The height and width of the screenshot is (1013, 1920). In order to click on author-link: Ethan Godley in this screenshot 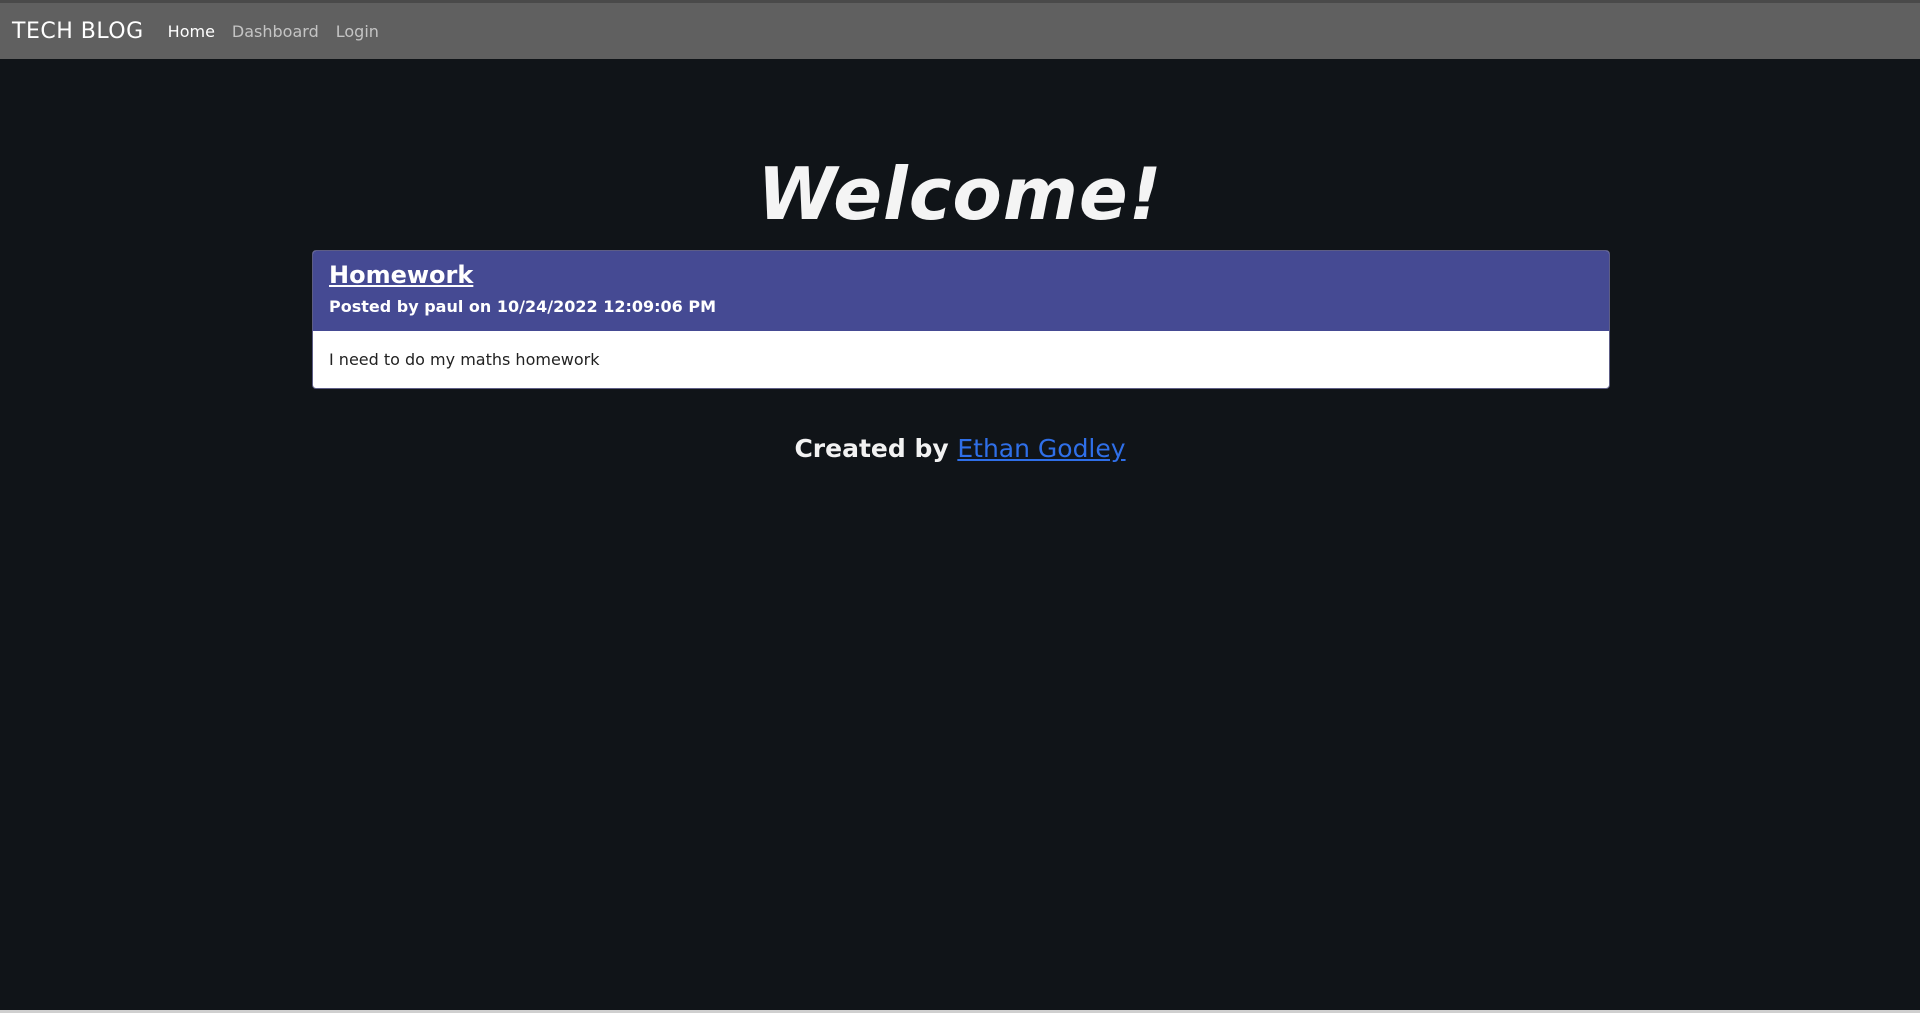, I will do `click(1041, 448)`.